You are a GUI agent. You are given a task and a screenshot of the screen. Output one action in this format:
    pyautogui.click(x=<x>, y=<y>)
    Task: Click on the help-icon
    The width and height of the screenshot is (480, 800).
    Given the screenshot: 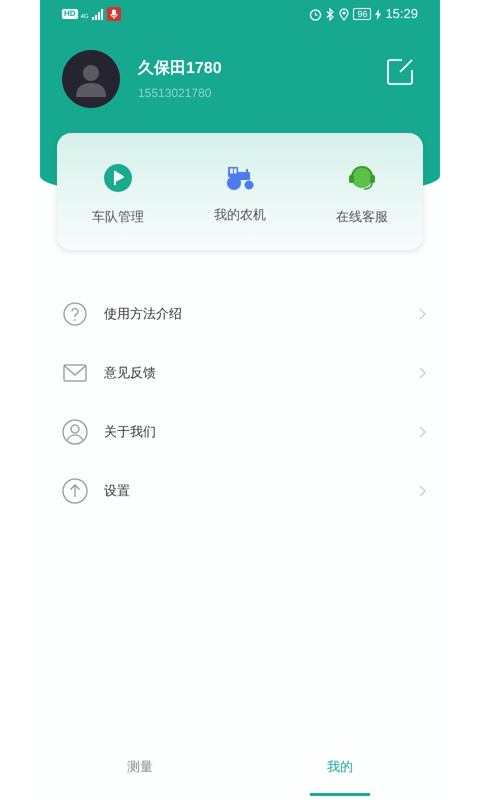 What is the action you would take?
    pyautogui.click(x=75, y=314)
    